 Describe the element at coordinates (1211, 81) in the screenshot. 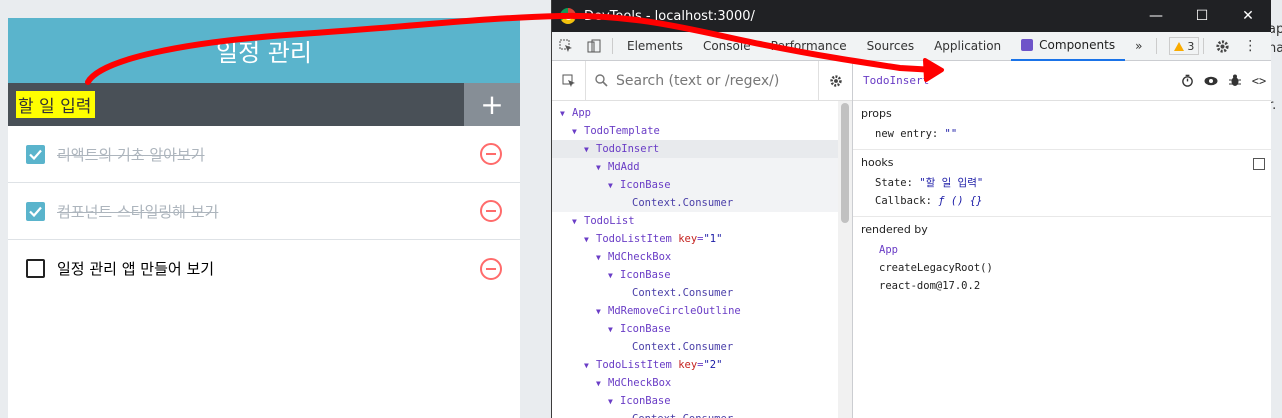

I see `eye-icon` at that location.